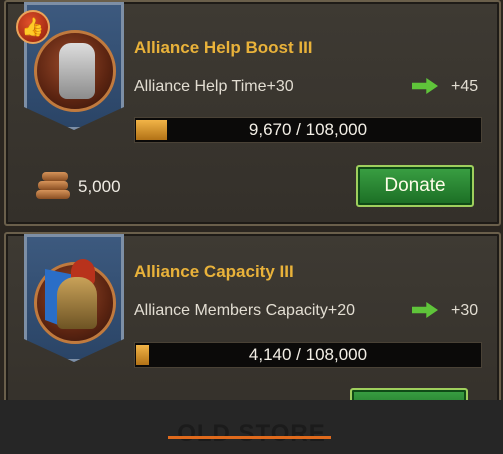  Describe the element at coordinates (465, 310) in the screenshot. I see `upgrade-increase: +30` at that location.